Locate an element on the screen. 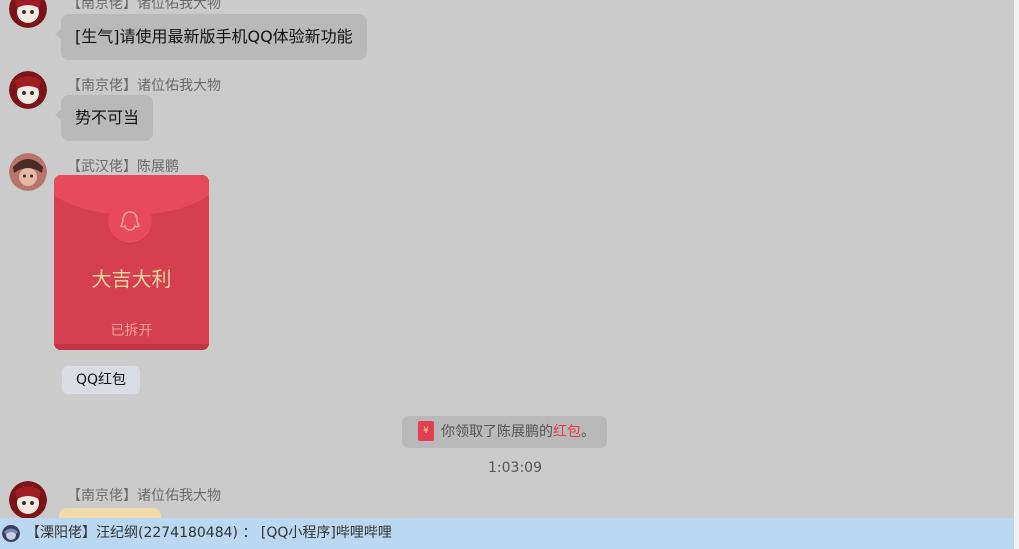 The width and height of the screenshot is (1019, 549). red-packet-card: 大吉大利 已拆开 is located at coordinates (131, 262).